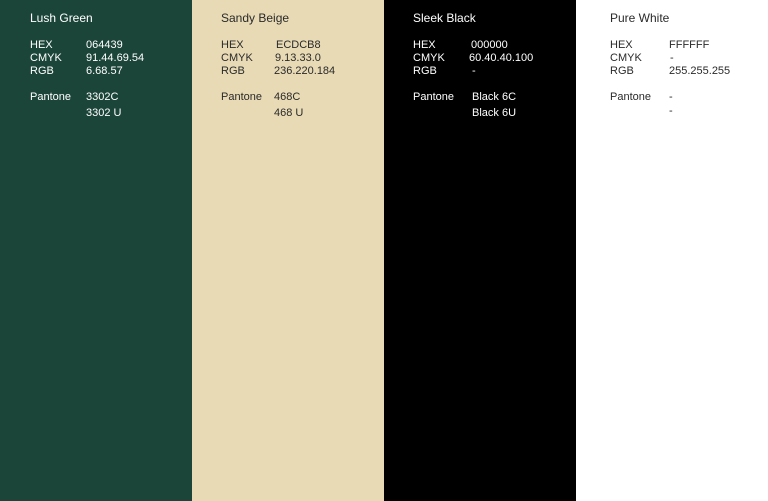 The width and height of the screenshot is (768, 501). Describe the element at coordinates (494, 97) in the screenshot. I see `pantone-value-coated: Black 6C` at that location.